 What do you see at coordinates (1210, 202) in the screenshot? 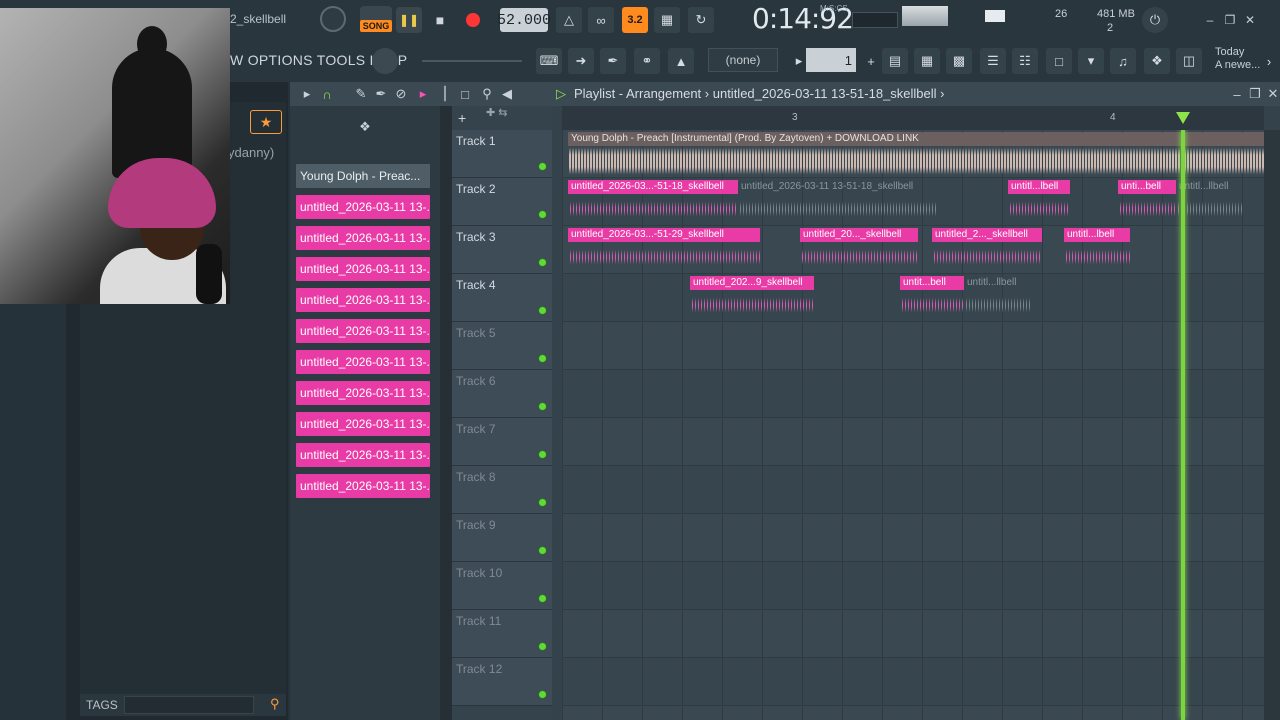
I see `audio-clip: untitl...llbell` at bounding box center [1210, 202].